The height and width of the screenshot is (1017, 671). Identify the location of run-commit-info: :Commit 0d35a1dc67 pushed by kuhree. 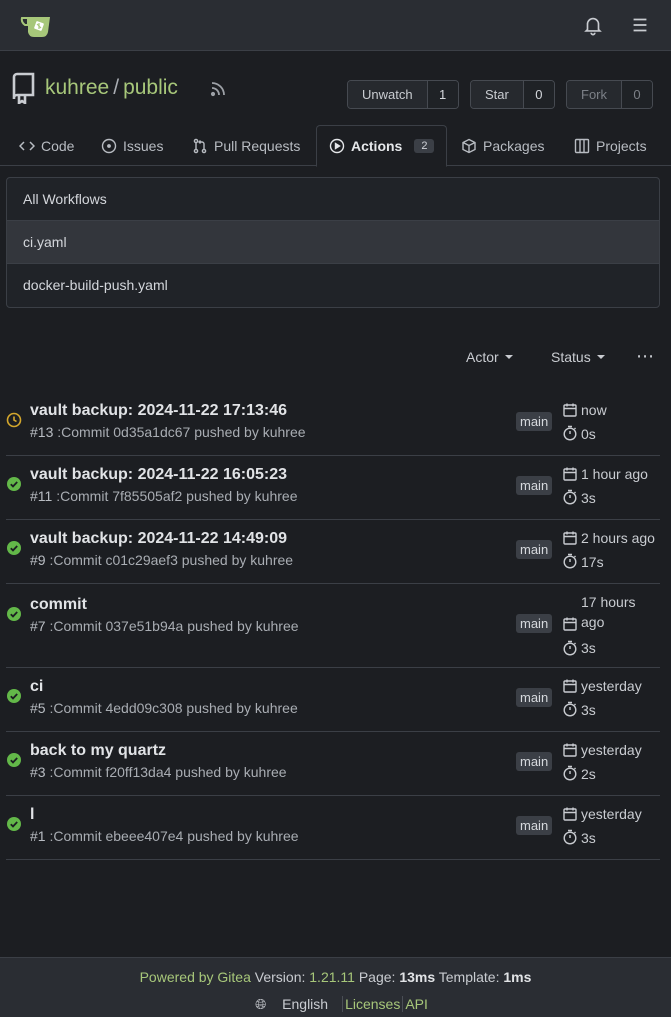
(179, 432).